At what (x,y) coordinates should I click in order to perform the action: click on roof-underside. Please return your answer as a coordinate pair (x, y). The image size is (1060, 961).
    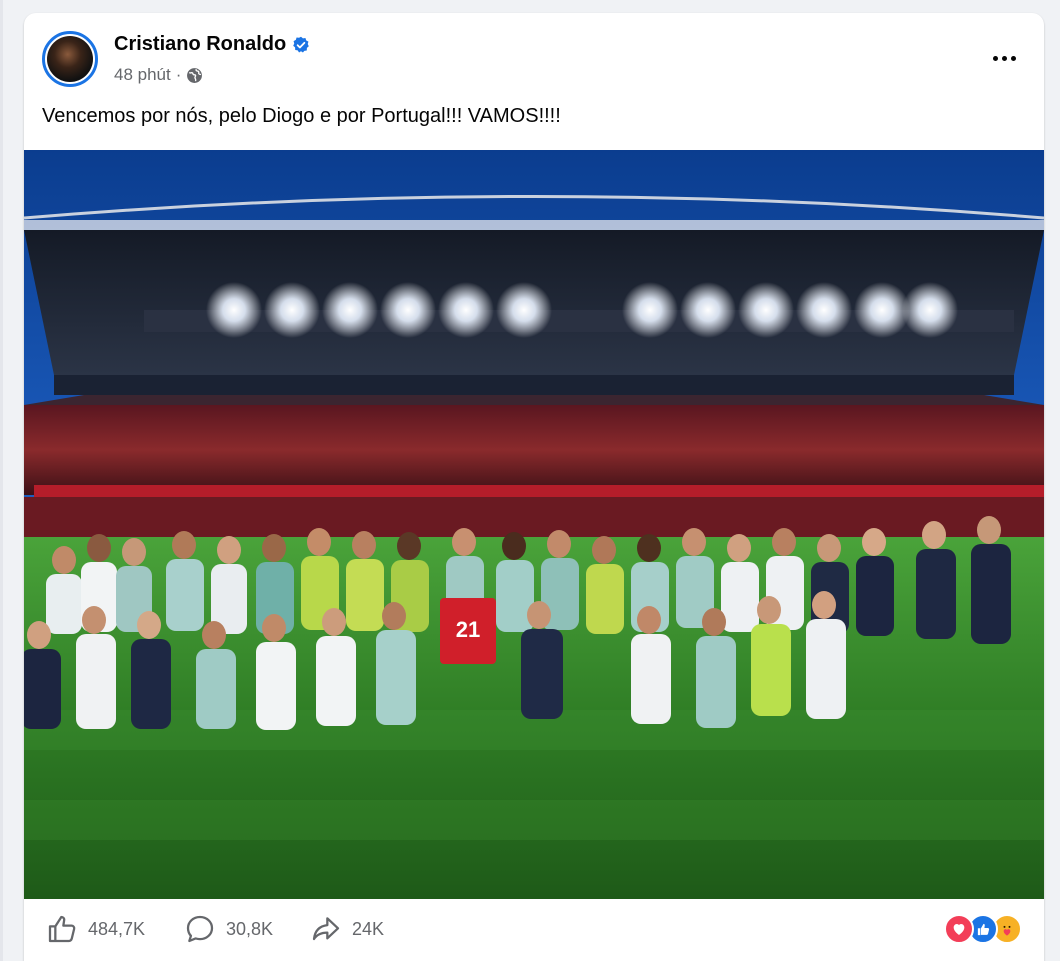
    Looking at the image, I should click on (534, 385).